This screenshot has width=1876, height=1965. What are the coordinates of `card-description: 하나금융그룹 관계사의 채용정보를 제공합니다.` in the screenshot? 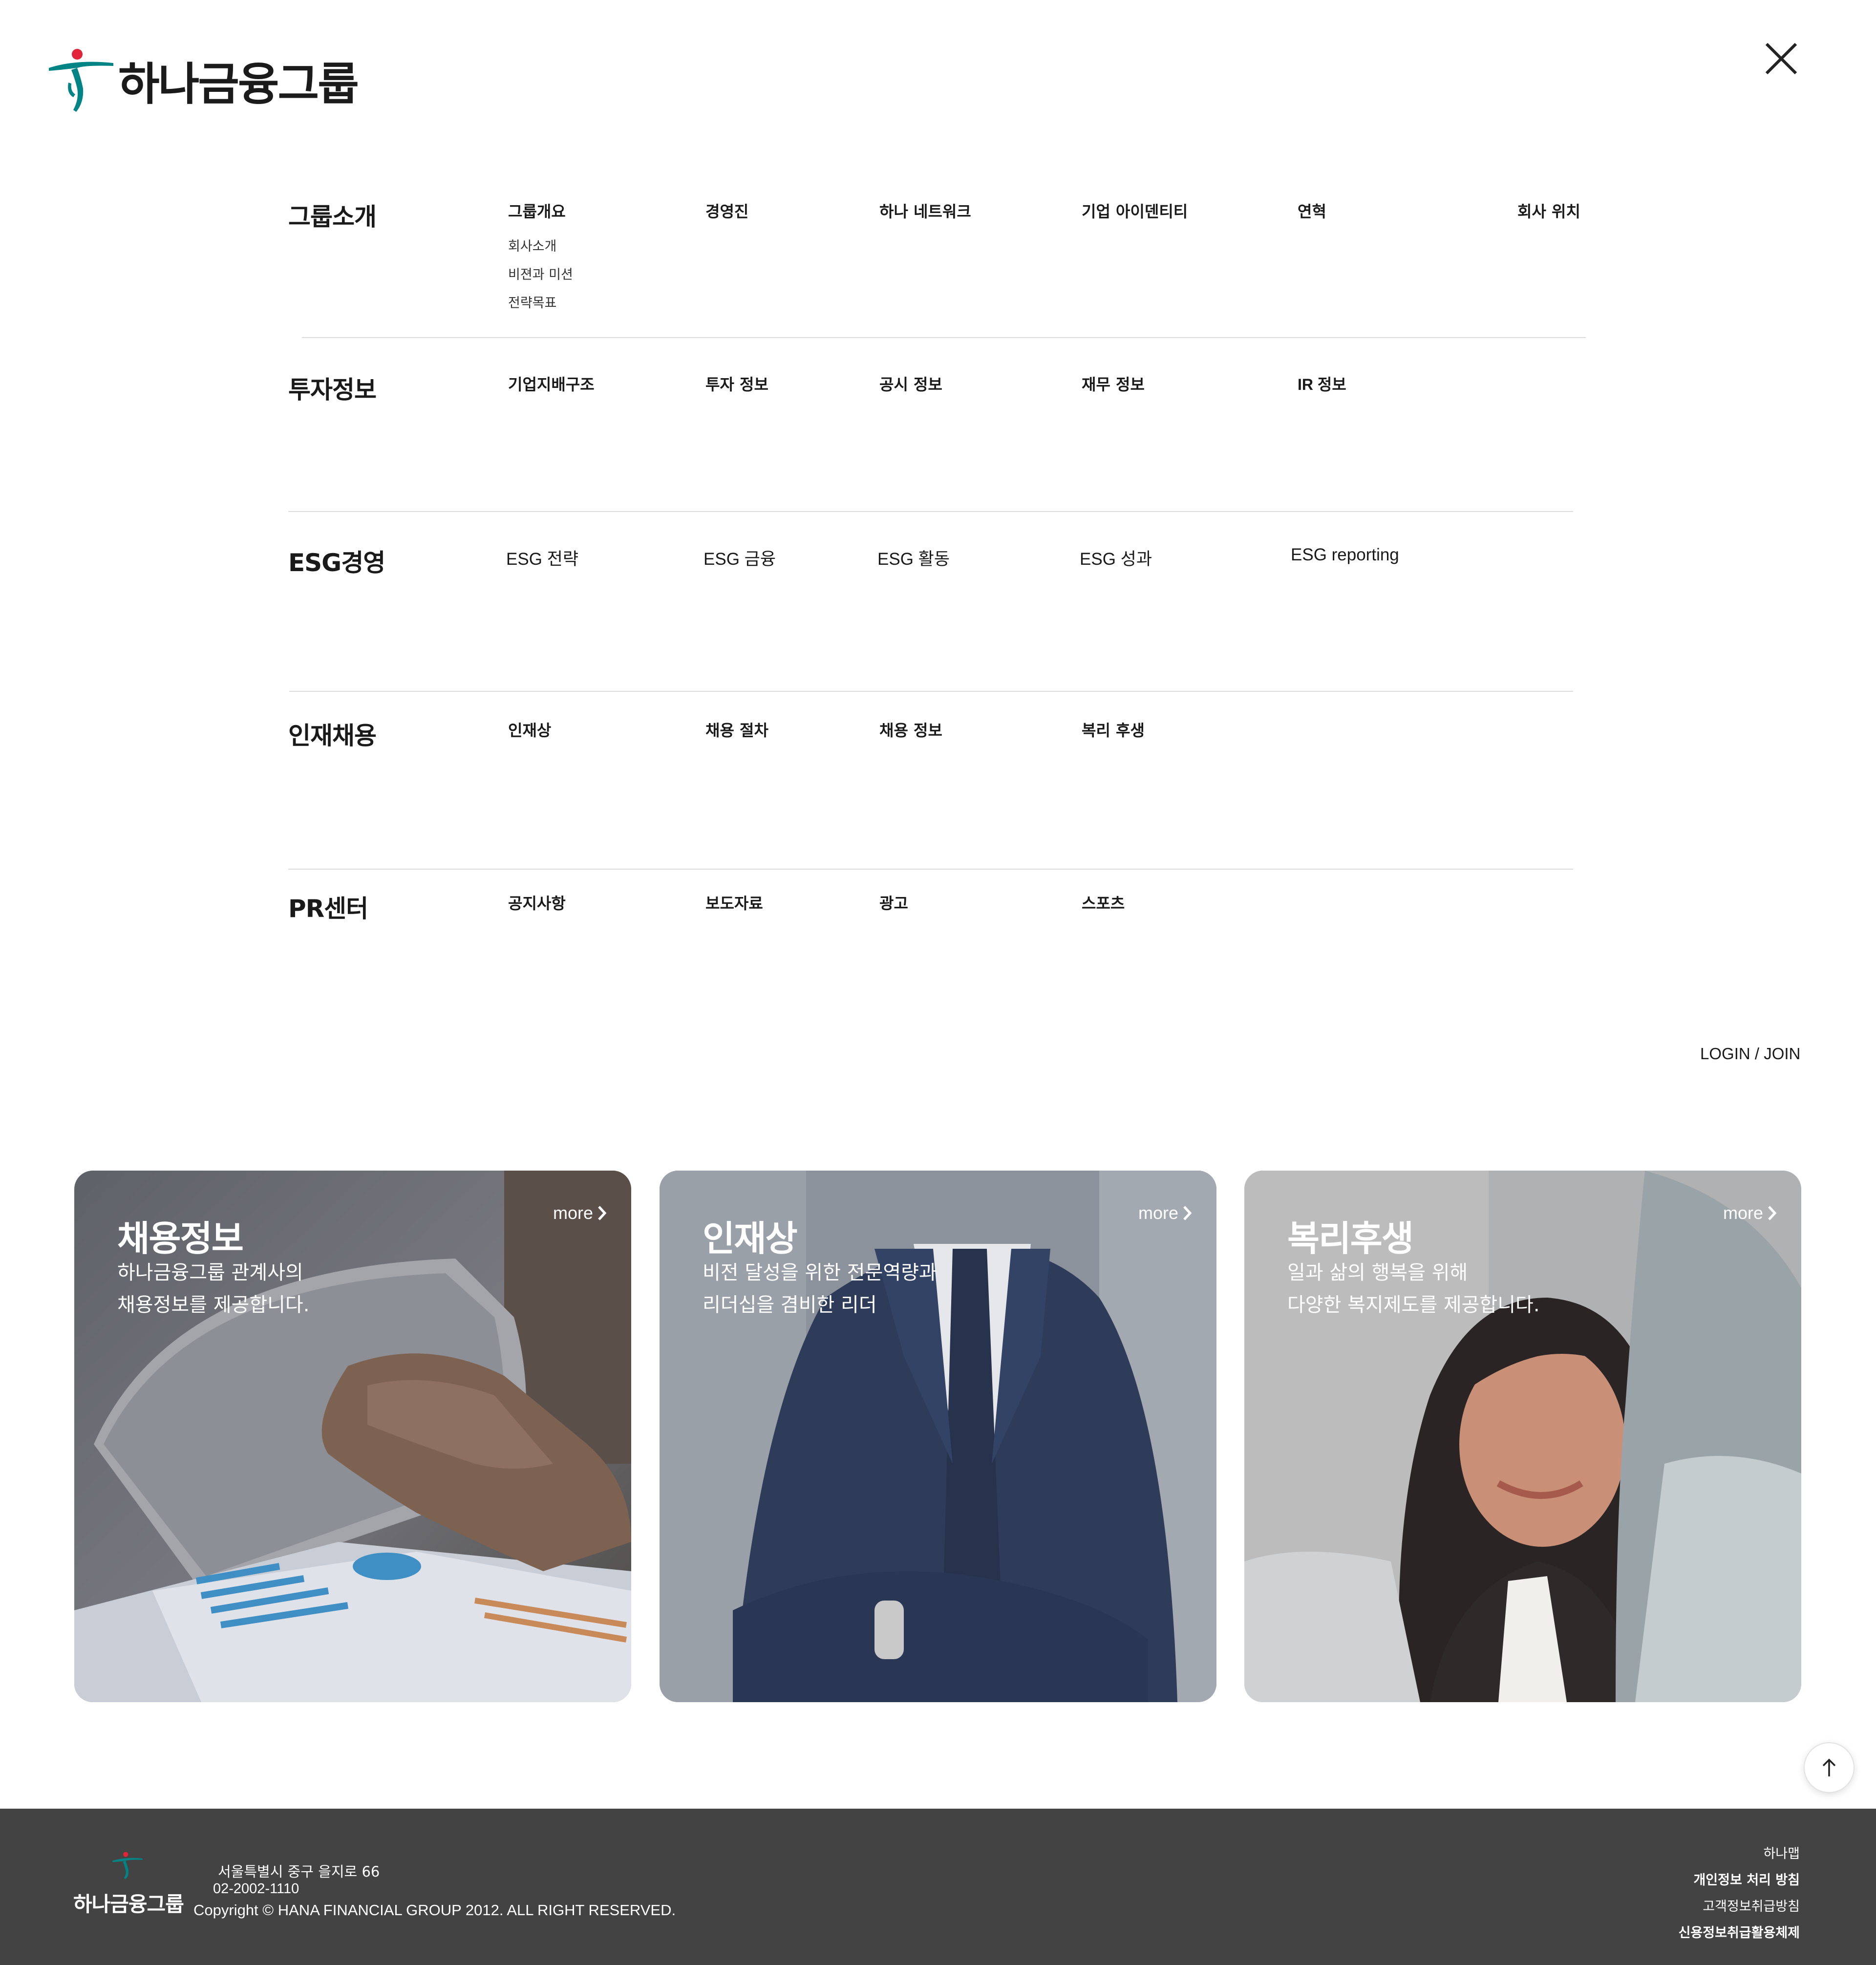 It's located at (213, 1289).